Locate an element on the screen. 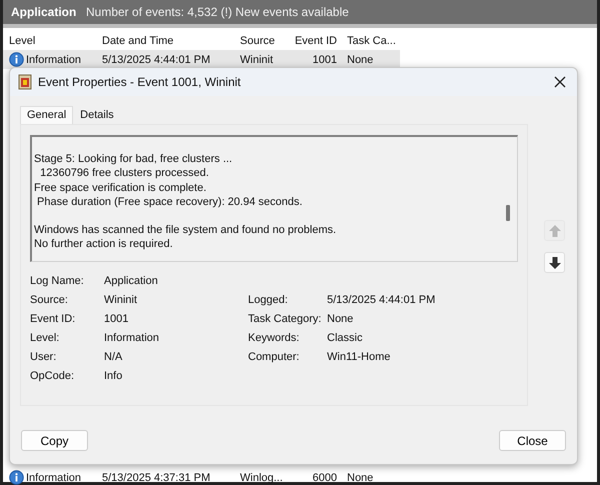 The image size is (600, 485). up-arrow-icon is located at coordinates (555, 231).